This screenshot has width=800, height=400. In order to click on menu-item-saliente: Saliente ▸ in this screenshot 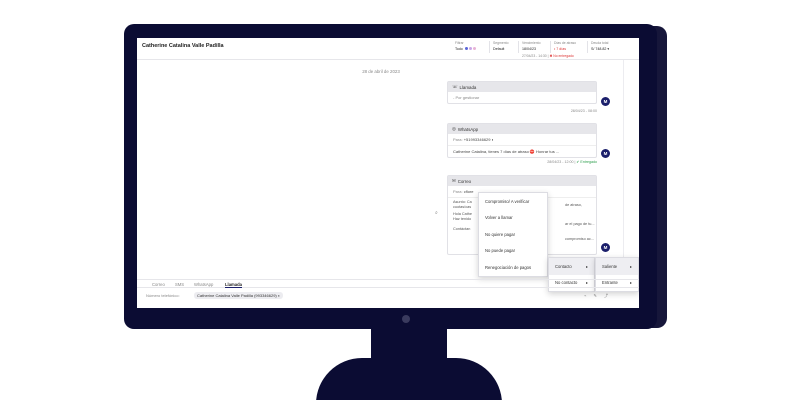, I will do `click(617, 266)`.